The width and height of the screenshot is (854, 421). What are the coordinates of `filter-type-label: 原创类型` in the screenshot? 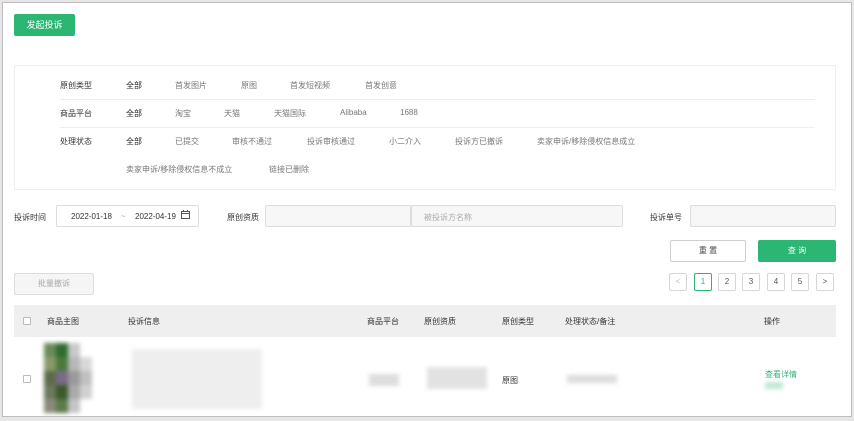 It's located at (76, 85).